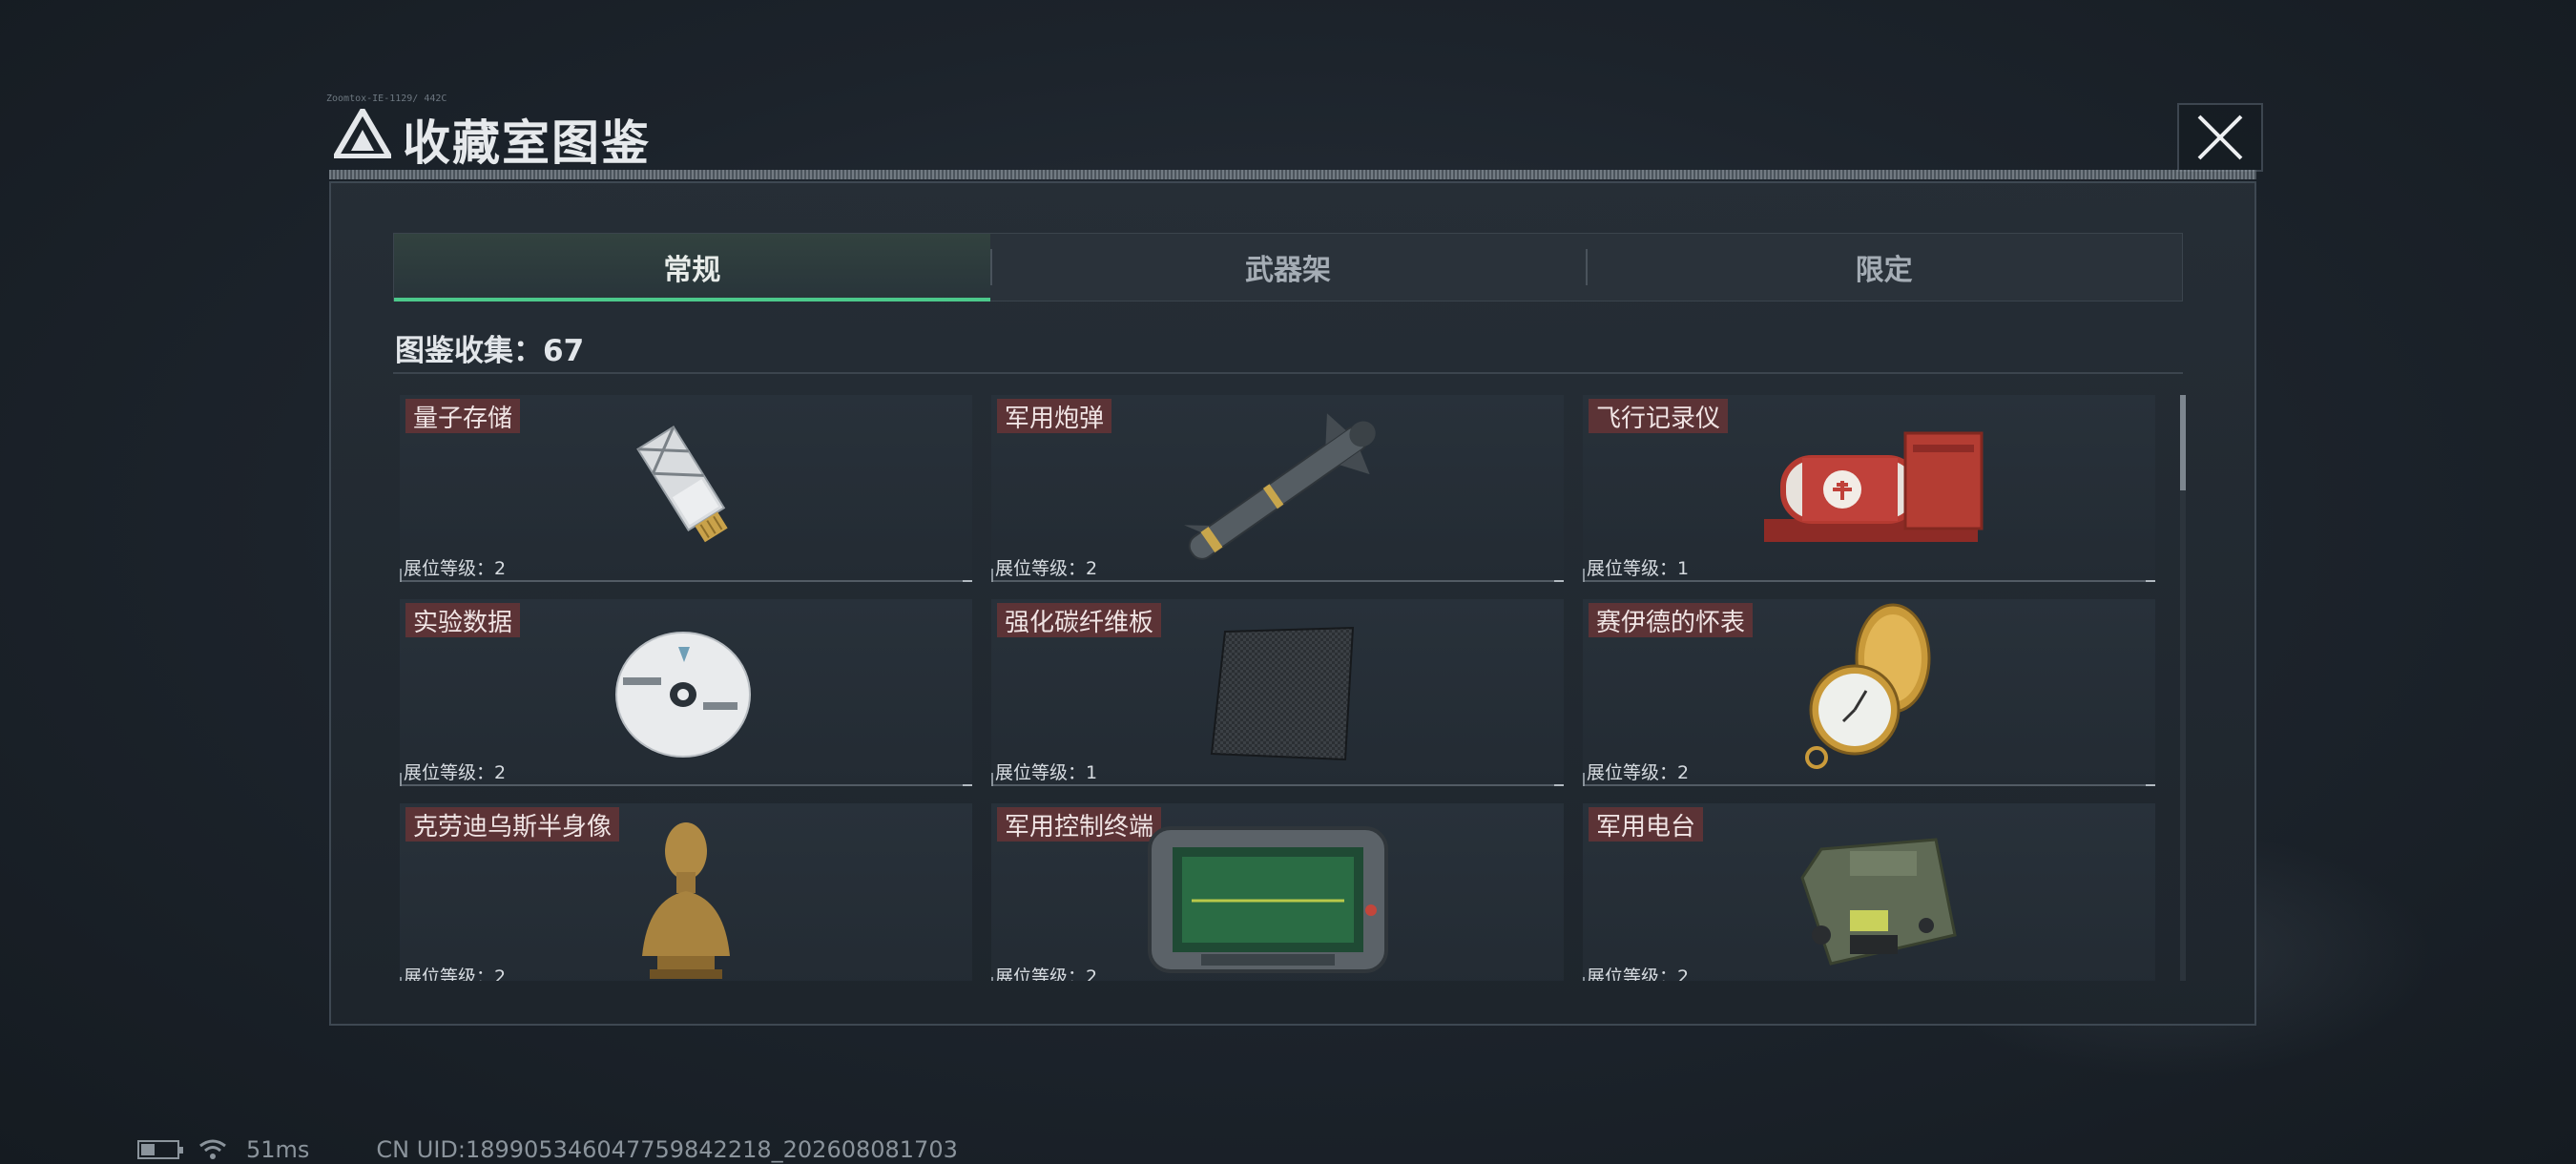  I want to click on grid-scrollbar, so click(2183, 688).